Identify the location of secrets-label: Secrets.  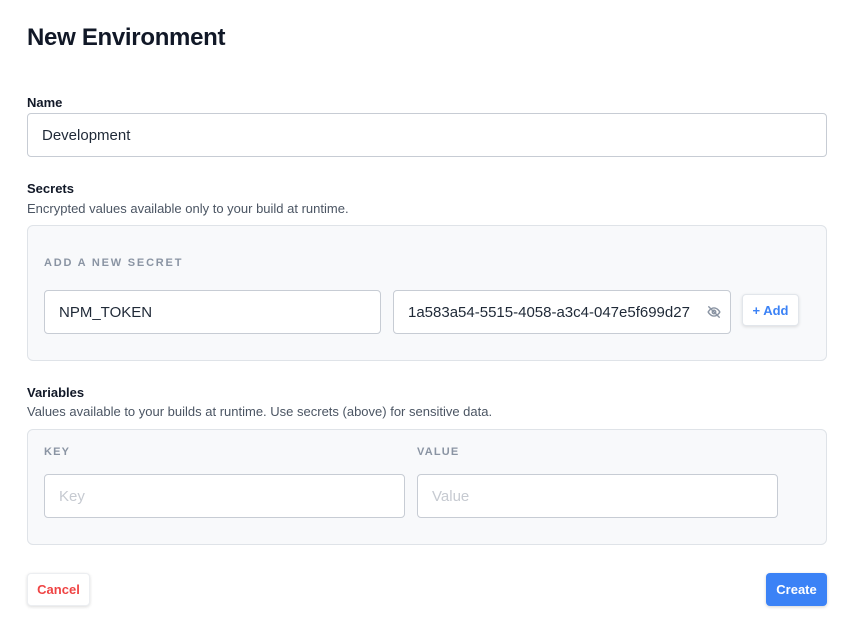
(50, 188).